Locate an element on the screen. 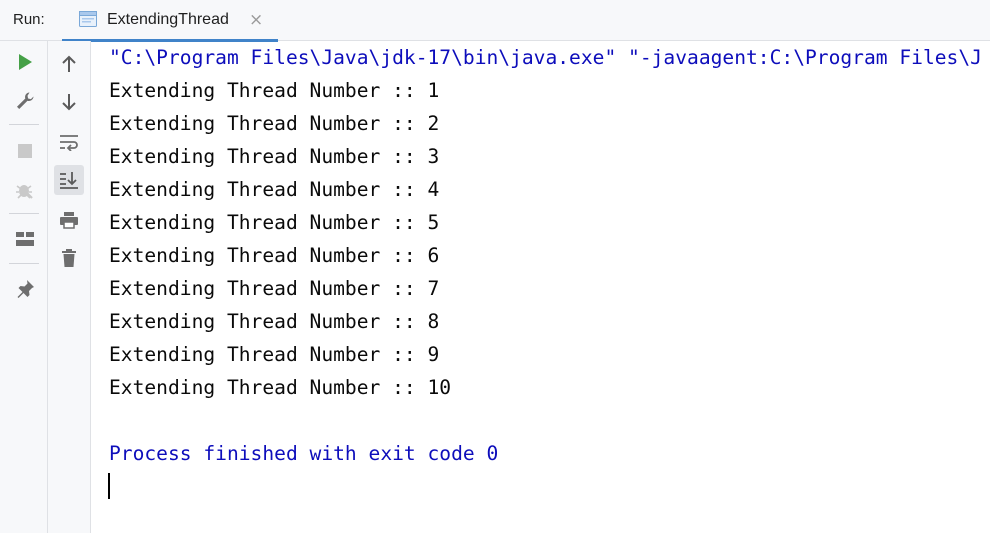 This screenshot has height=533, width=990. soft-wrap-icon is located at coordinates (69, 143).